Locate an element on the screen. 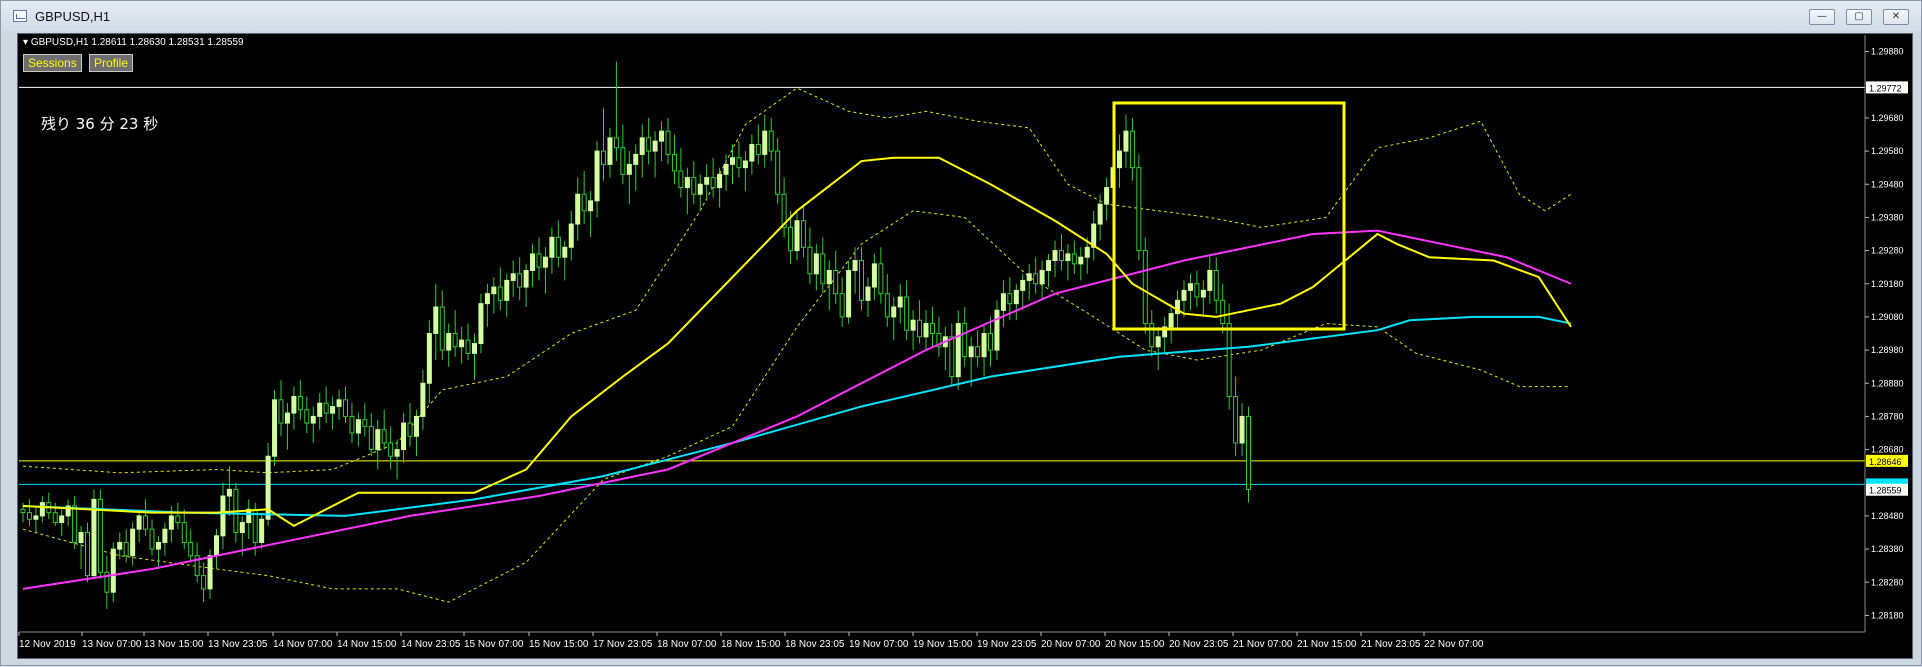 This screenshot has height=667, width=1922. x-tick-label: 22 Nov 07:00 is located at coordinates (1454, 644).